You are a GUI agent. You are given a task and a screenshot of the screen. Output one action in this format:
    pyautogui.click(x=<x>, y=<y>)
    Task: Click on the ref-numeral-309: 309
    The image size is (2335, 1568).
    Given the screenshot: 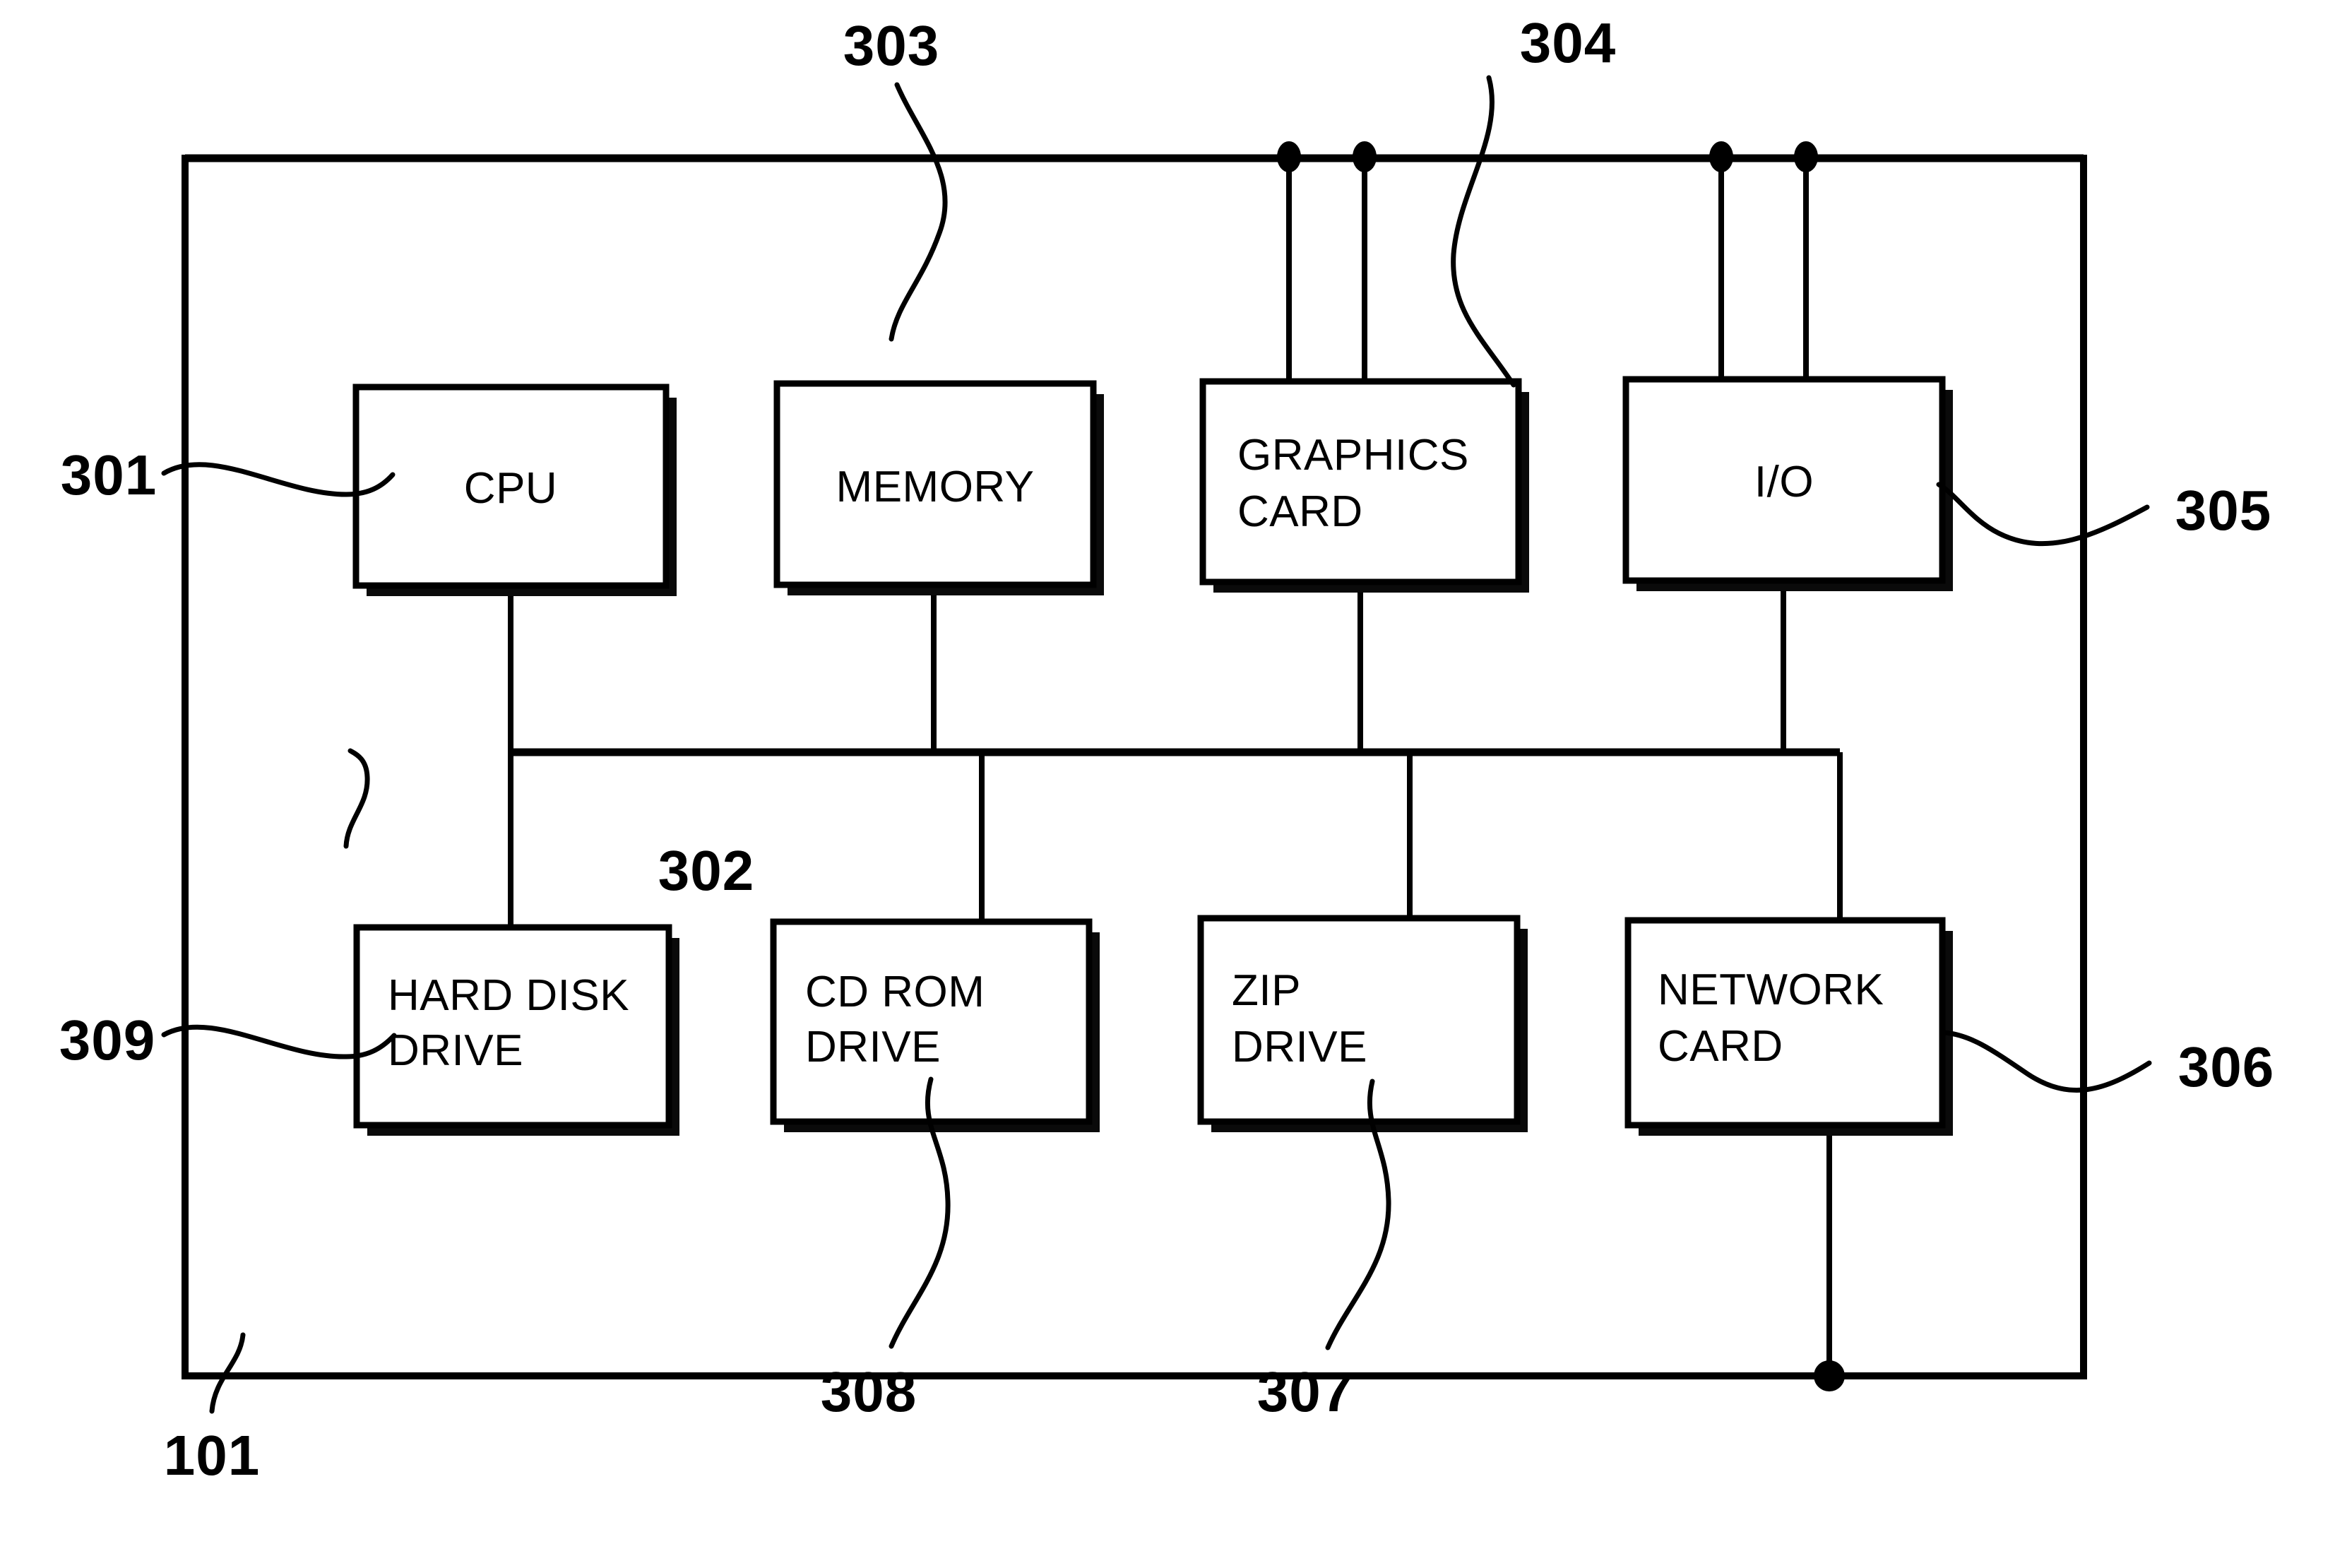 What is the action you would take?
    pyautogui.click(x=107, y=1040)
    